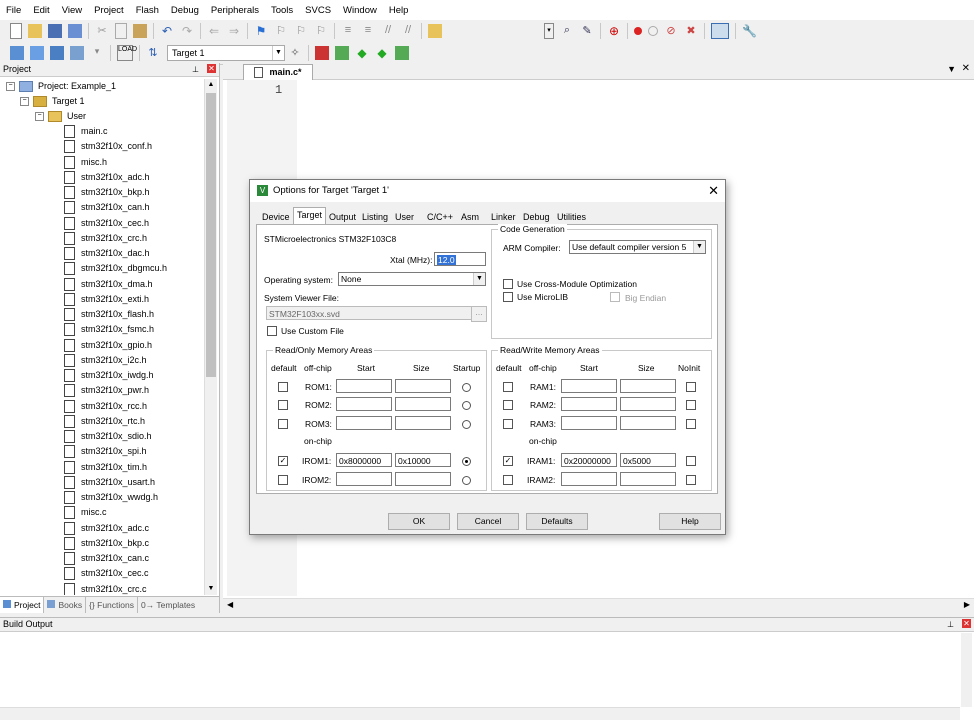 The height and width of the screenshot is (725, 974). Describe the element at coordinates (121, 31) in the screenshot. I see `copy-icon` at that location.